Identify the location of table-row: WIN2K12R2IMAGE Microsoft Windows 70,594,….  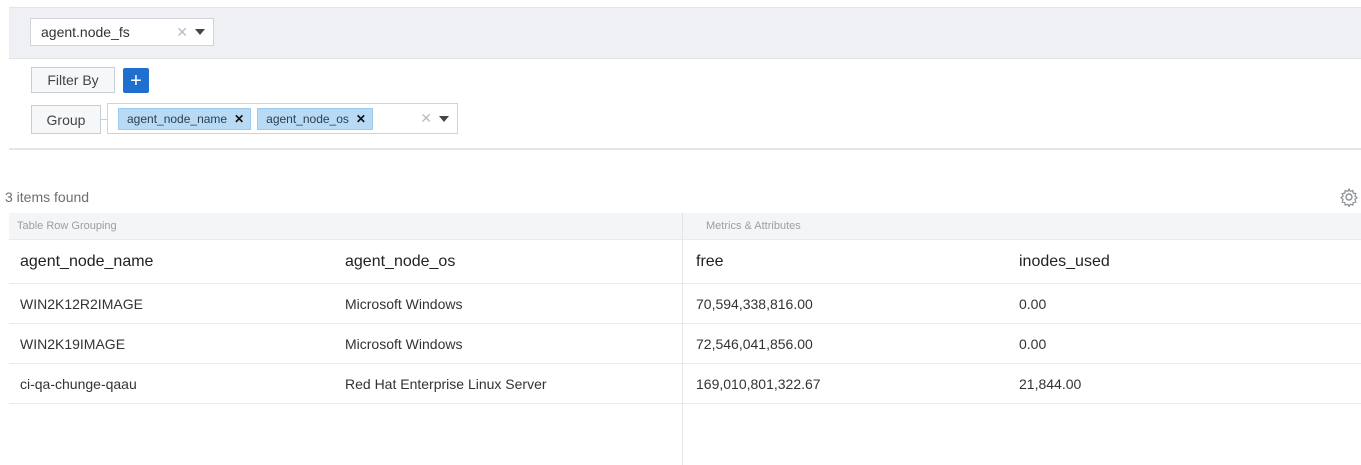
(685, 304).